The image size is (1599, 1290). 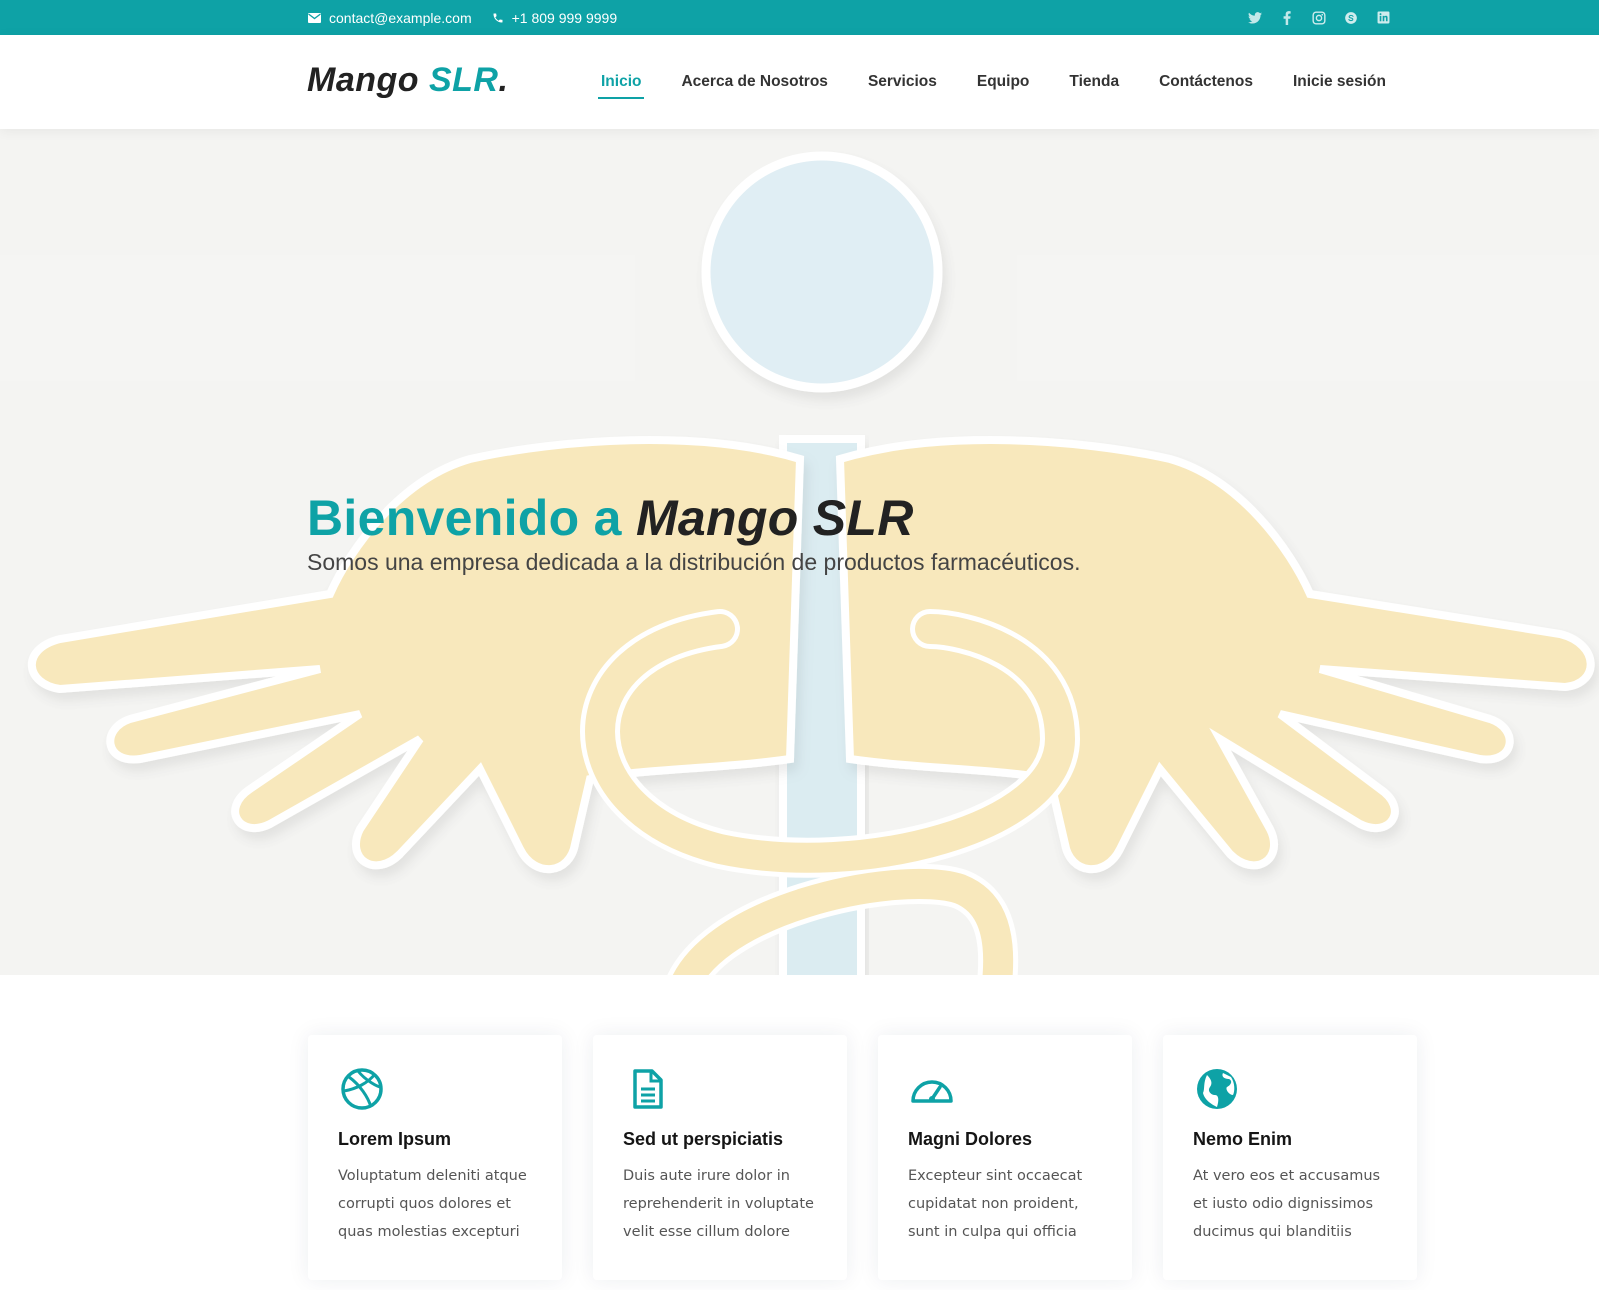 I want to click on feature-text-line: cupidatat non proident,, so click(x=993, y=1204).